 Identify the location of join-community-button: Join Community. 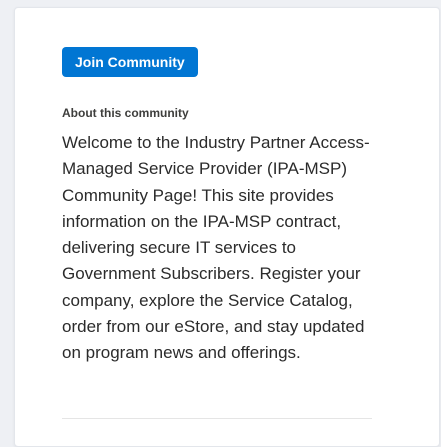
(130, 62).